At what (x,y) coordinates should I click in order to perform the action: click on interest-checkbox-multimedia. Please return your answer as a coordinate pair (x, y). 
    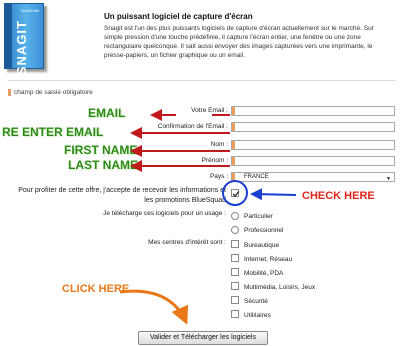
    Looking at the image, I should click on (235, 286).